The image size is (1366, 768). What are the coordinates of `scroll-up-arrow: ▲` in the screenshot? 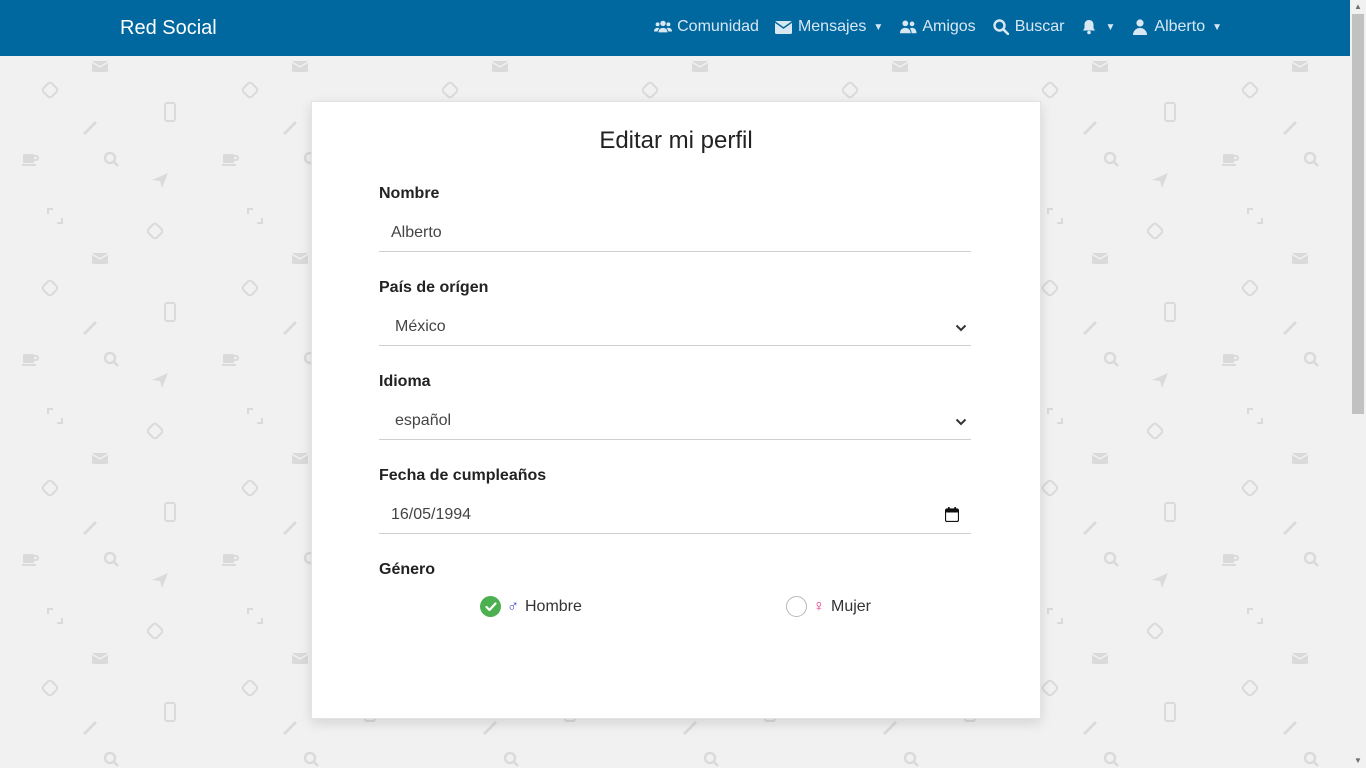 It's located at (1358, 7).